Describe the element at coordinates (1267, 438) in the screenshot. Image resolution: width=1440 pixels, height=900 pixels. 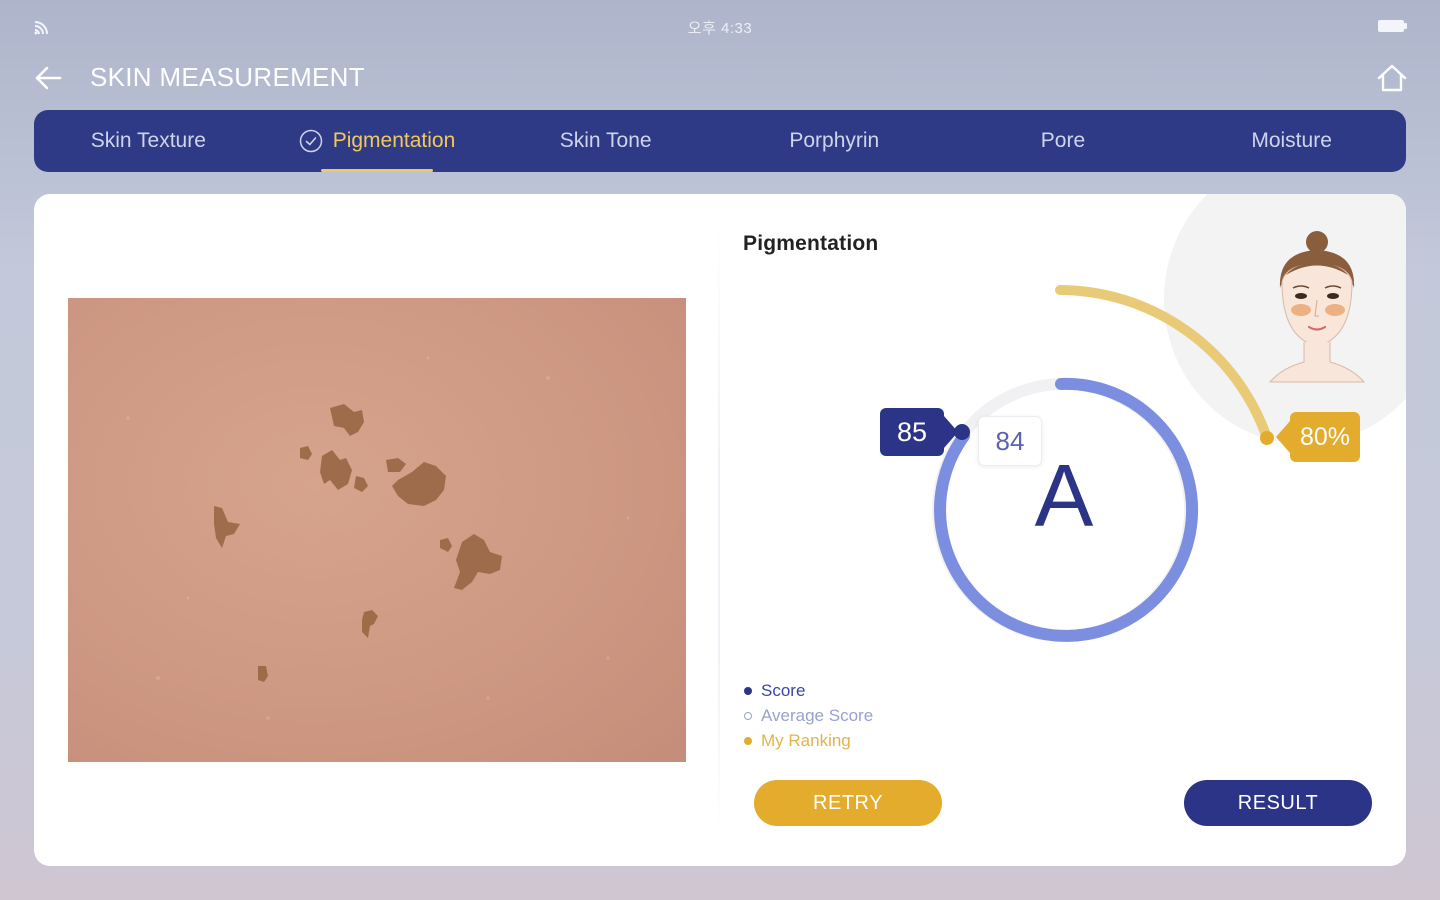
I see `ranking-marker` at that location.